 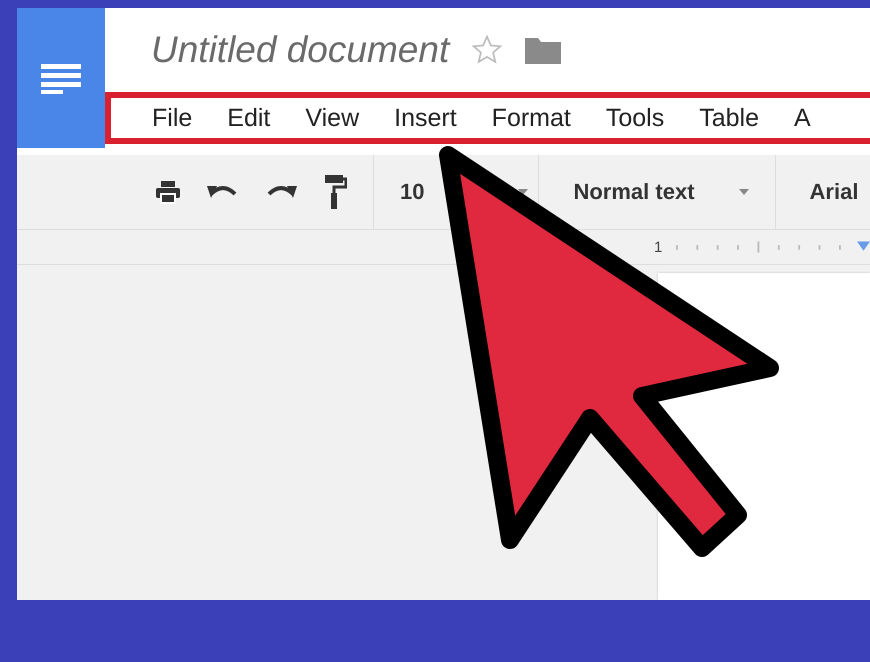 What do you see at coordinates (300, 50) in the screenshot?
I see `document-title: Untitled document` at bounding box center [300, 50].